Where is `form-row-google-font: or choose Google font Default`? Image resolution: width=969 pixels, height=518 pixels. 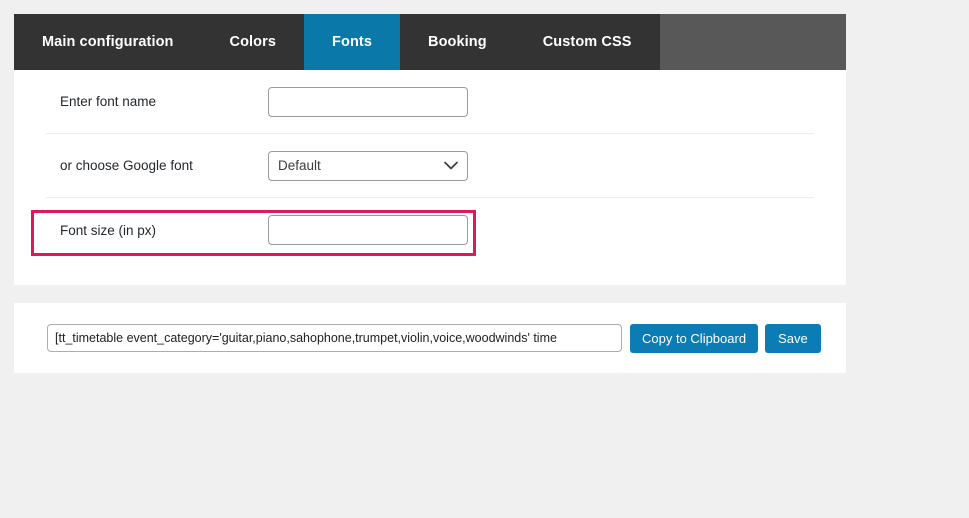
form-row-google-font: or choose Google font Default is located at coordinates (430, 166).